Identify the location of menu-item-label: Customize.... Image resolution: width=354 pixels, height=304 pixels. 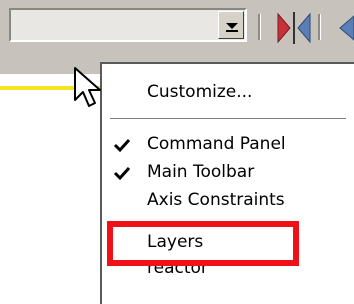
(200, 92).